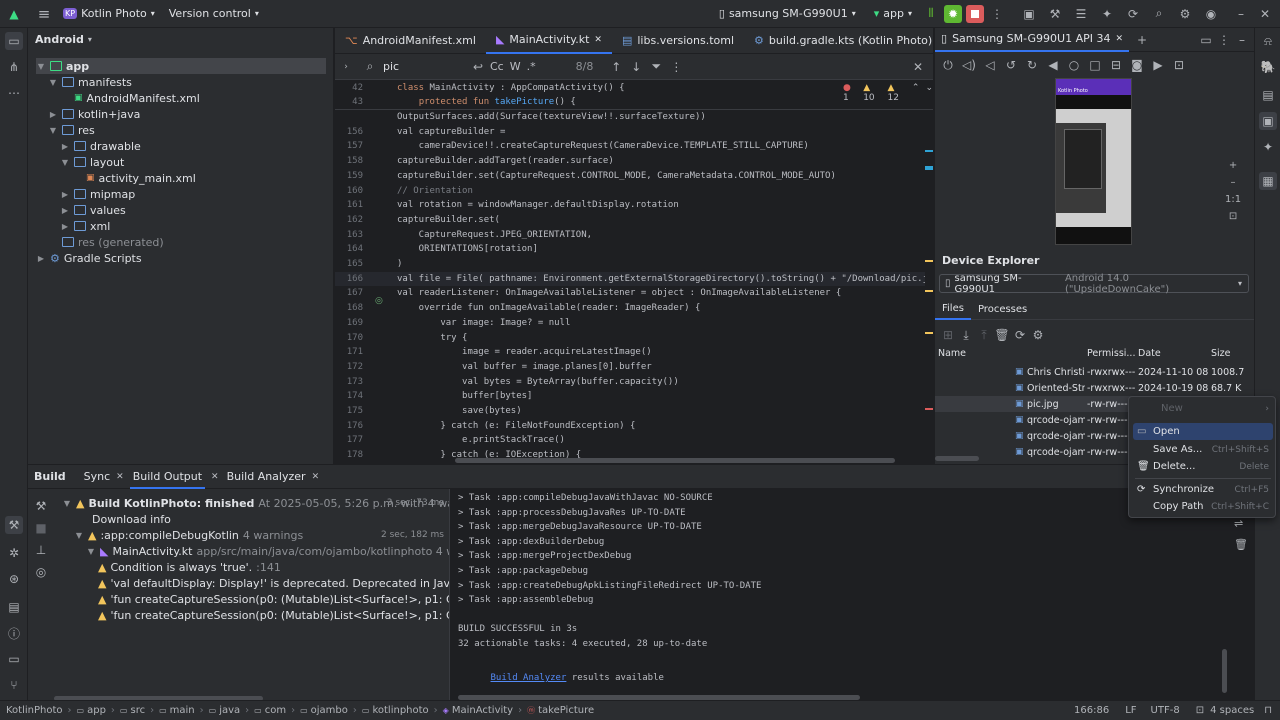 The width and height of the screenshot is (1280, 720). What do you see at coordinates (41, 506) in the screenshot?
I see `build-hammer-icon: ⚒` at bounding box center [41, 506].